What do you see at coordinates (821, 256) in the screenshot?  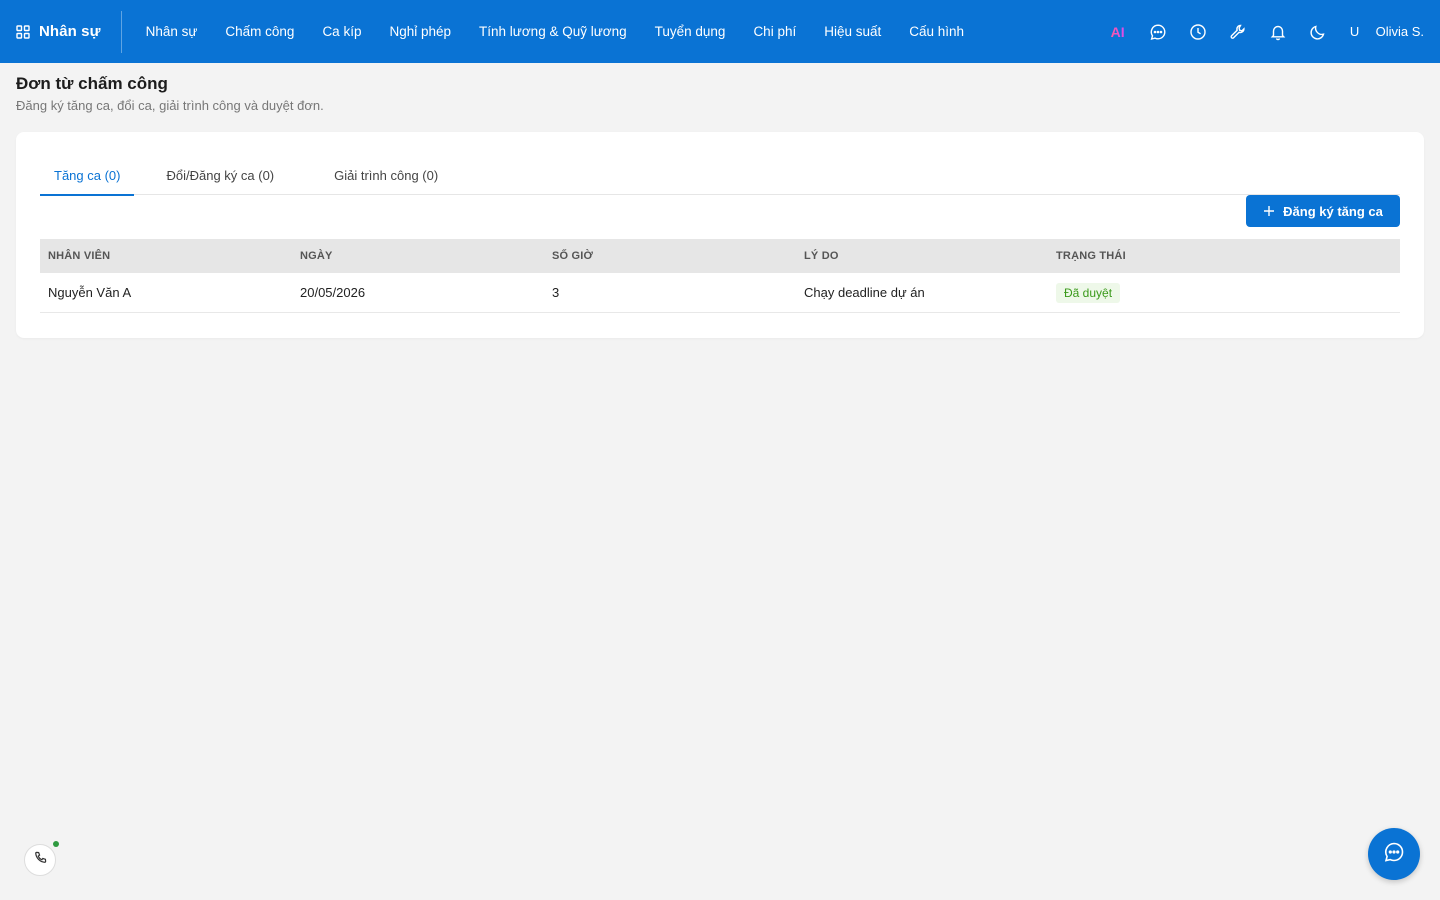 I see `col-reason: LÝ DO` at bounding box center [821, 256].